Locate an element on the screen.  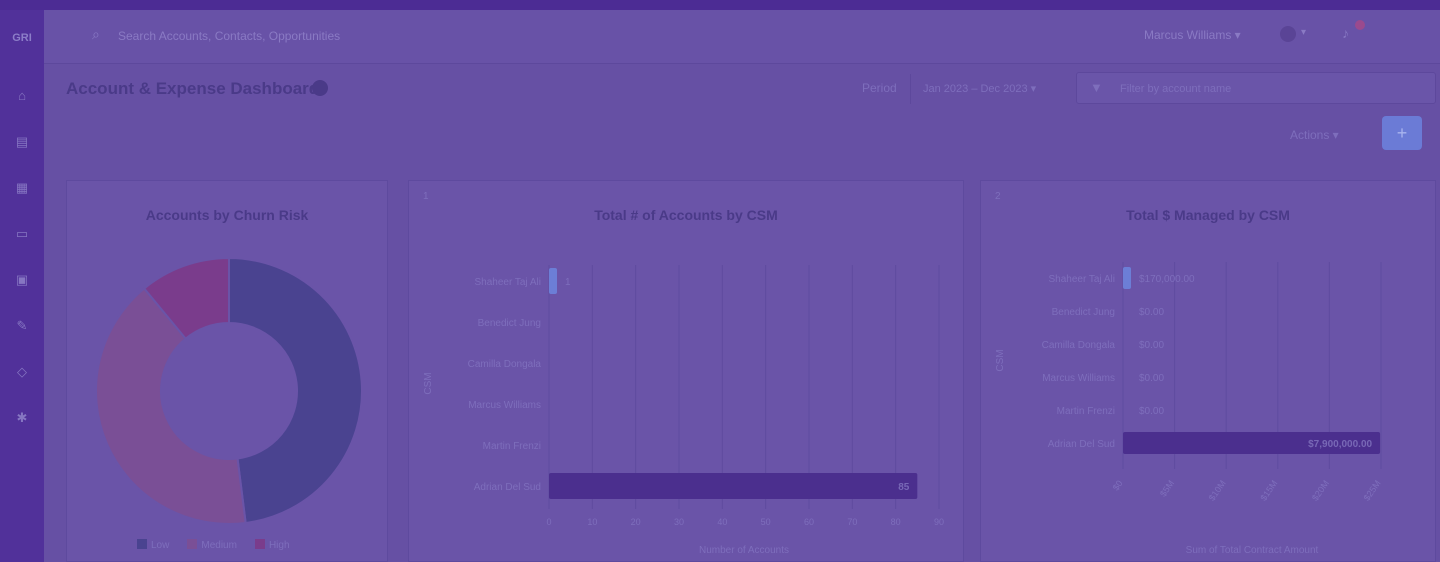
data-label: 1 is located at coordinates (568, 282).